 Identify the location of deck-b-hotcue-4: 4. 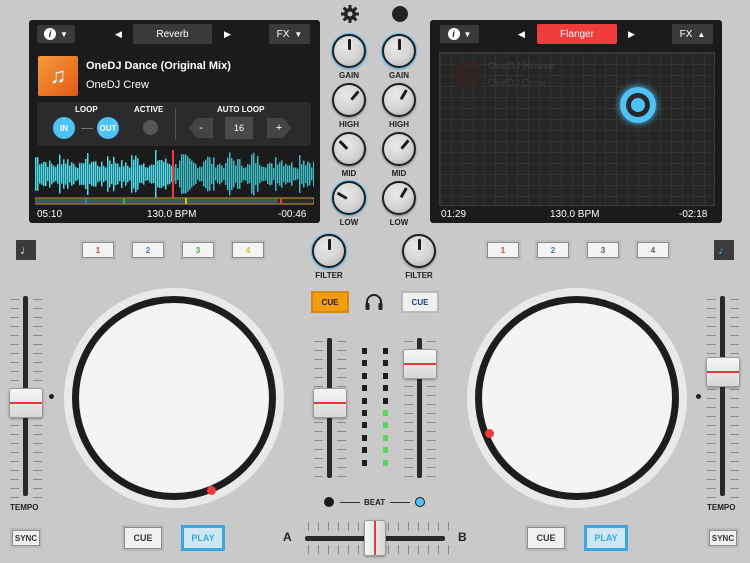
(653, 250).